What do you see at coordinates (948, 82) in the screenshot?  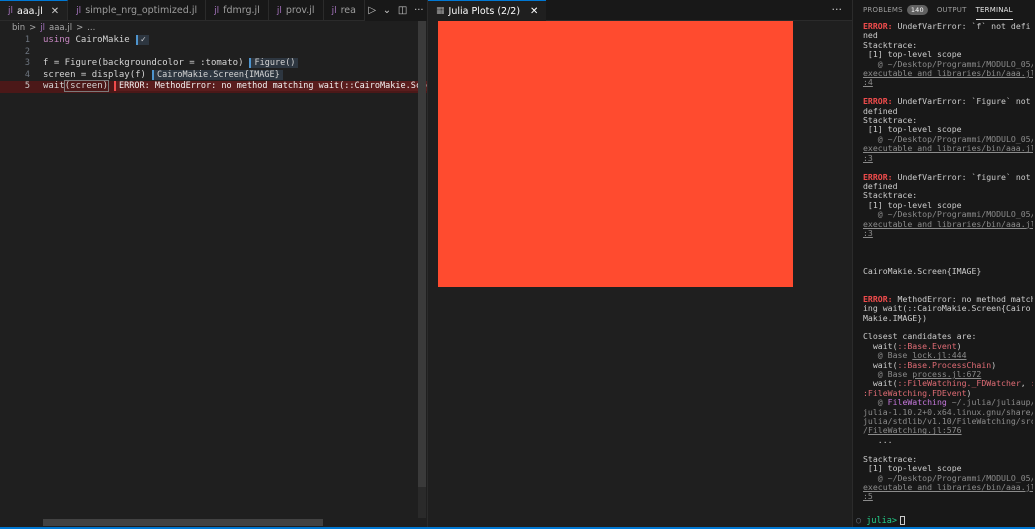 I see `terminal-line: :4` at bounding box center [948, 82].